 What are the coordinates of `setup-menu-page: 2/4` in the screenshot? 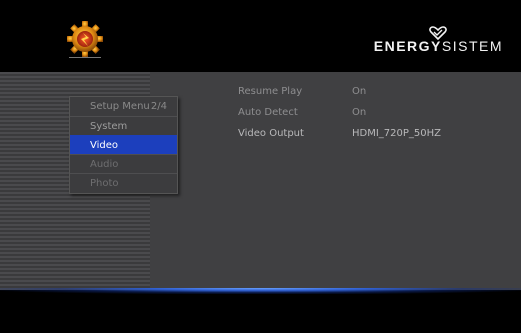 It's located at (158, 106).